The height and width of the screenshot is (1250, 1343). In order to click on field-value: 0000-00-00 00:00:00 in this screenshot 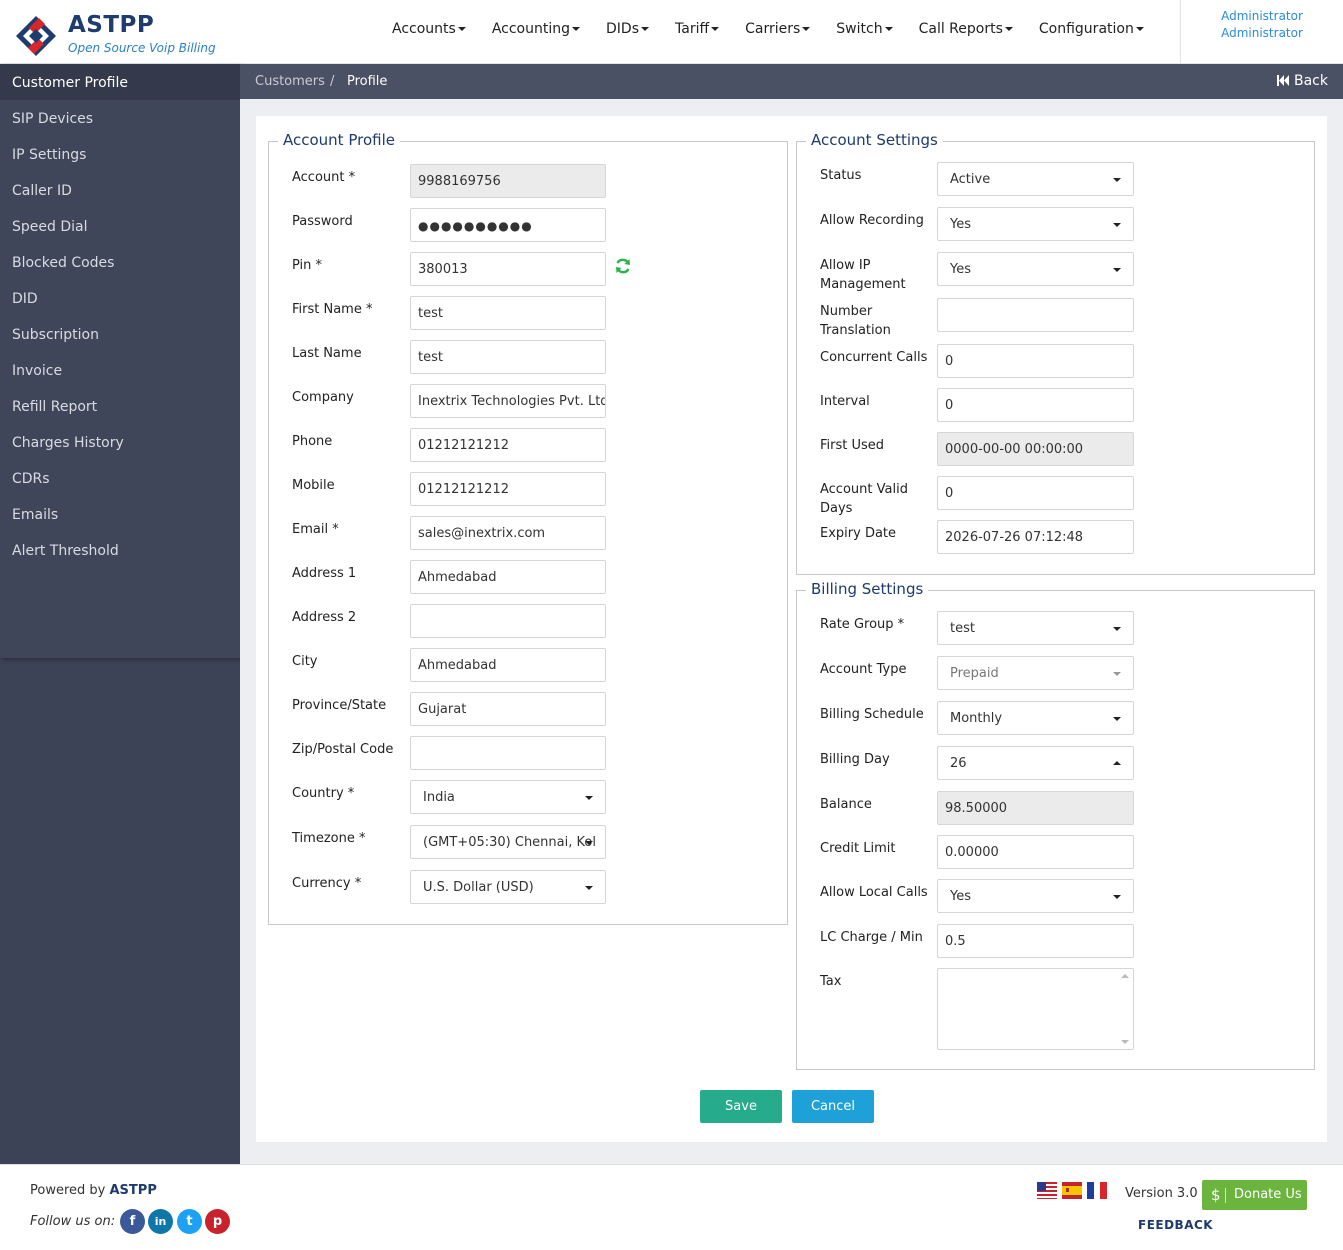, I will do `click(1014, 449)`.